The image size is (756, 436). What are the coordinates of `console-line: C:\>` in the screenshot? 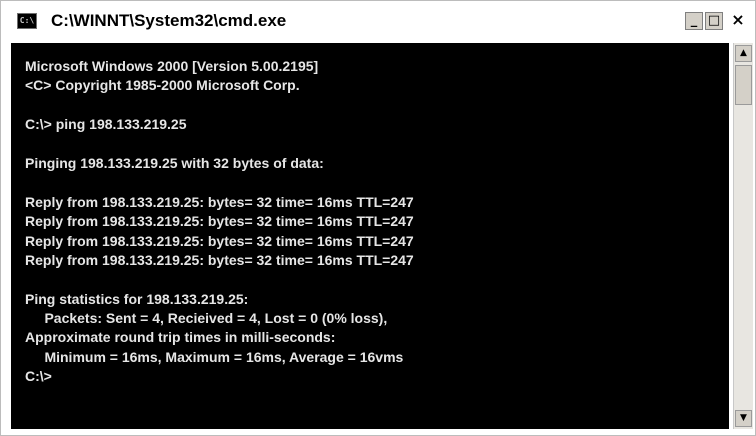 It's located at (38, 376).